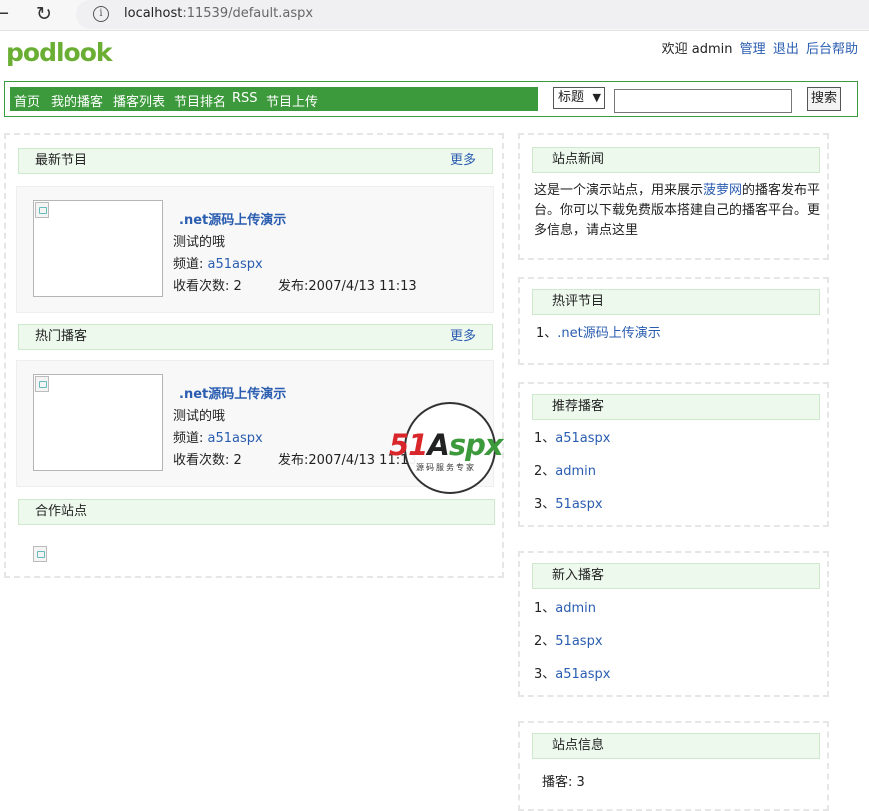  What do you see at coordinates (476, 445) in the screenshot?
I see `watermark-spx: spx` at bounding box center [476, 445].